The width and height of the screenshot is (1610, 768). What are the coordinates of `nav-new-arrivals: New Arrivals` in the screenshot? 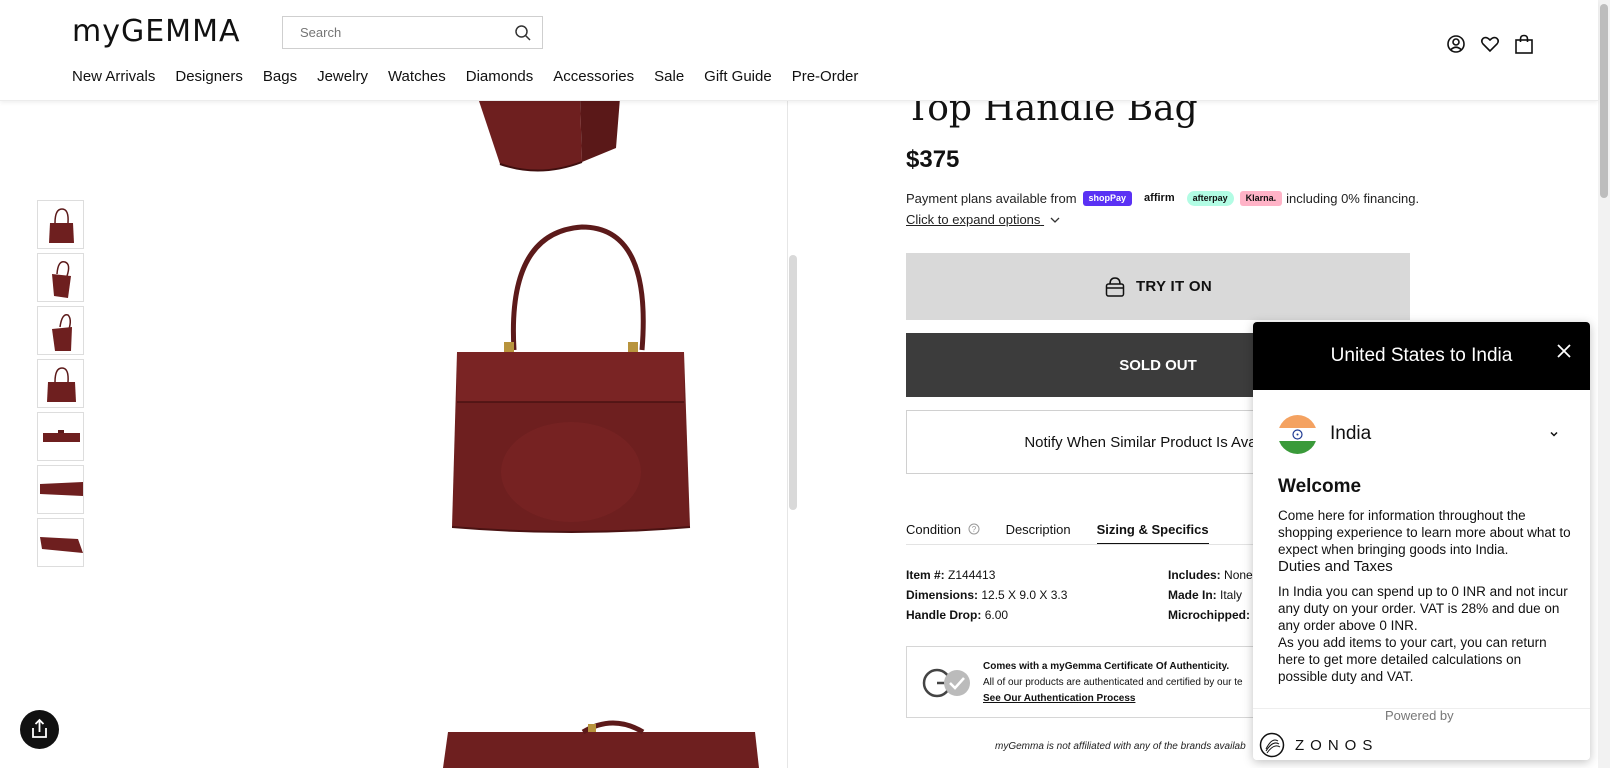 It's located at (113, 76).